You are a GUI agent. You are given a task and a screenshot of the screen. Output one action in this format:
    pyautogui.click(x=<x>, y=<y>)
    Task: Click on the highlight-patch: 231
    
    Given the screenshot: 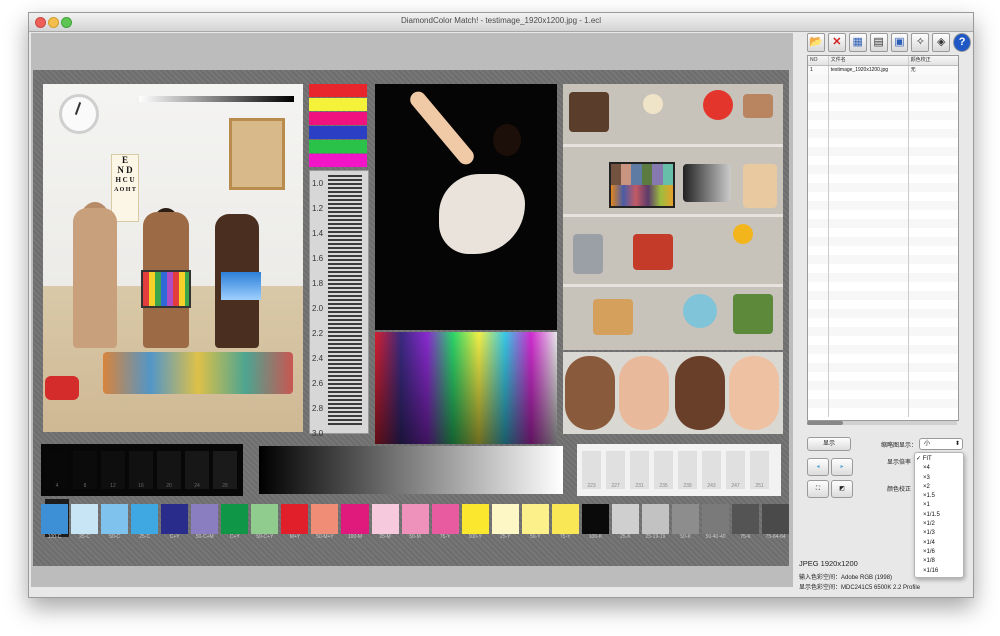 What is the action you would take?
    pyautogui.click(x=639, y=470)
    